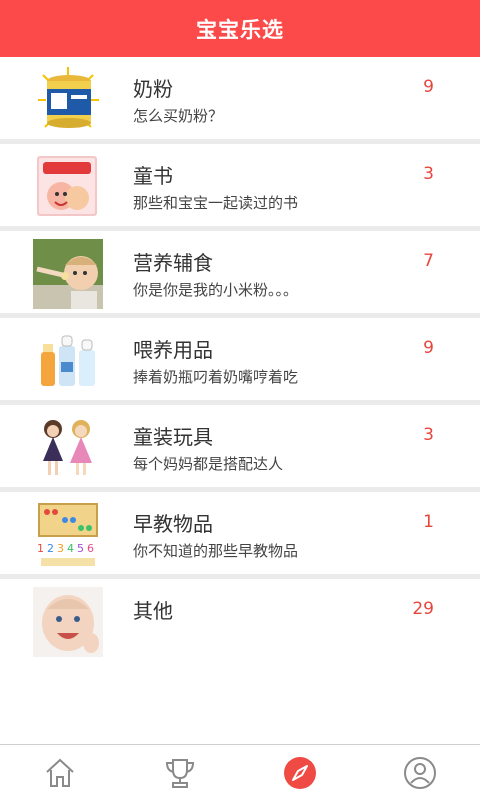  What do you see at coordinates (428, 522) in the screenshot?
I see `category-count: 1` at bounding box center [428, 522].